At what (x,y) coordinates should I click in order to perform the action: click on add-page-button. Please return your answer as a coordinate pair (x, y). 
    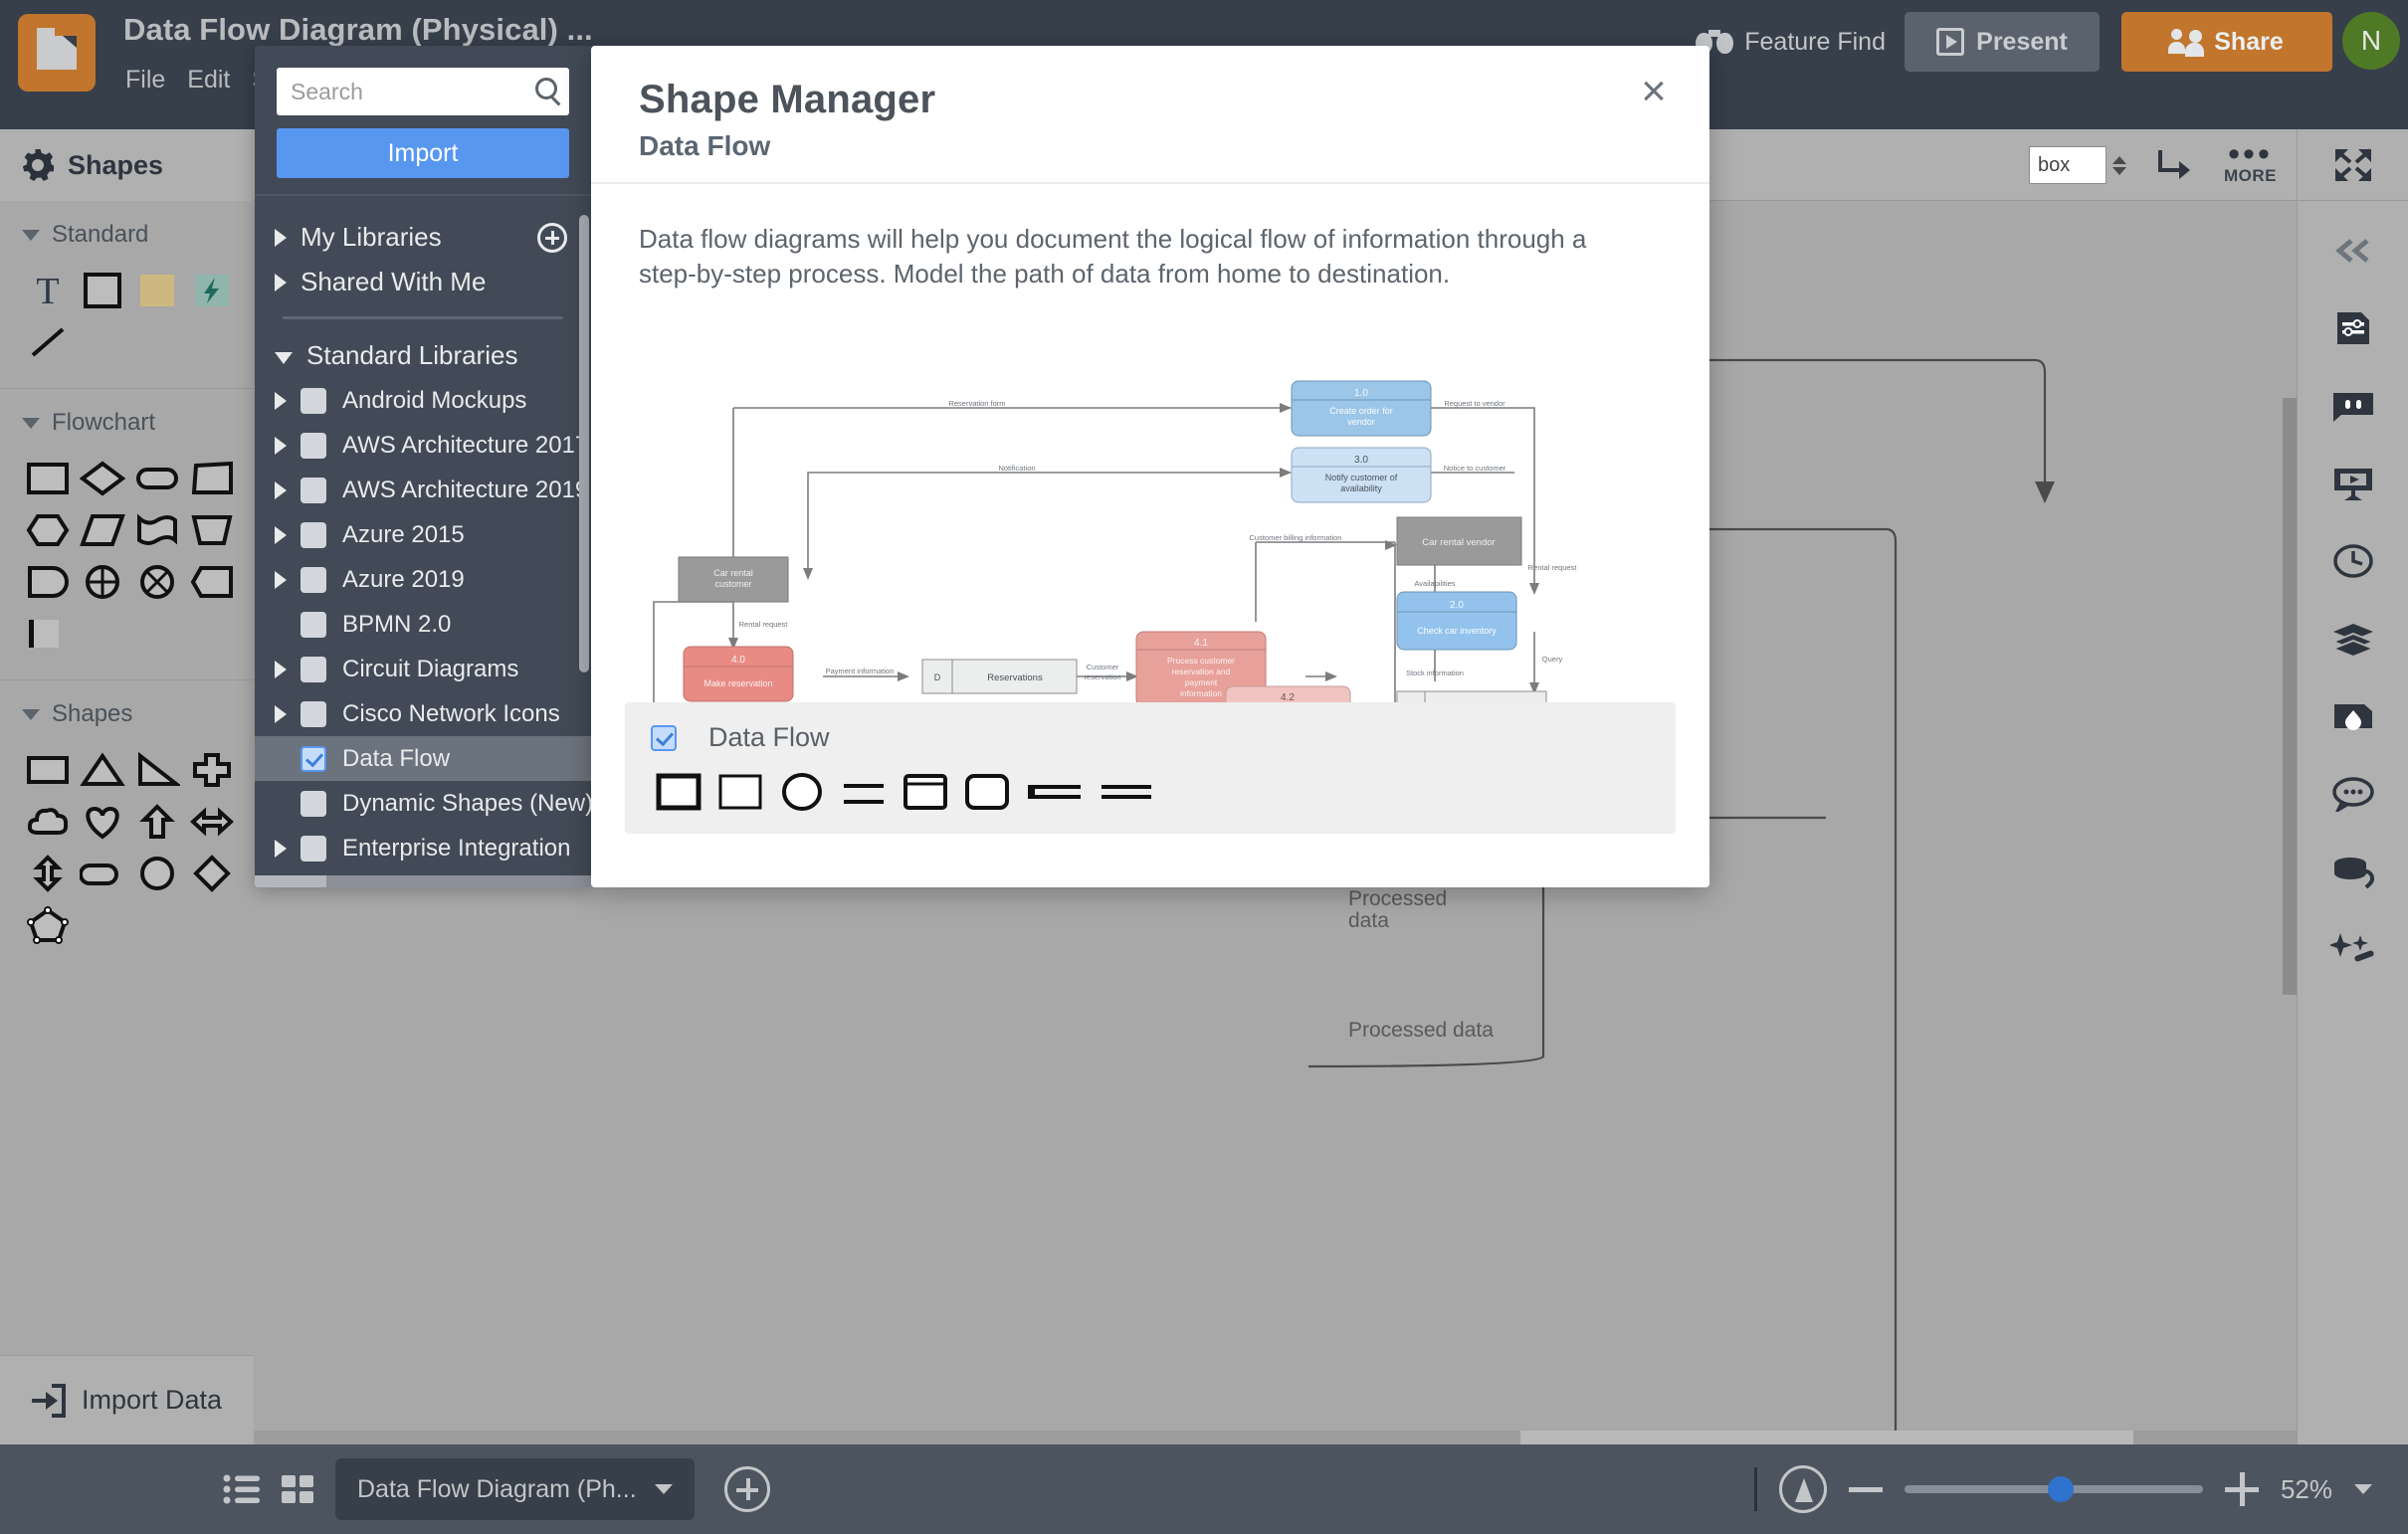
    Looking at the image, I should click on (746, 1489).